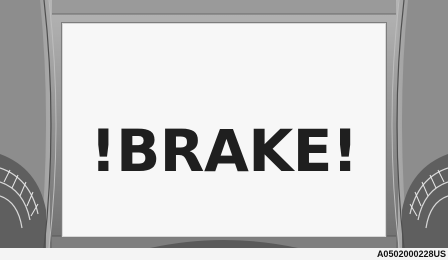 Image resolution: width=448 pixels, height=260 pixels. Describe the element at coordinates (411, 254) in the screenshot. I see `figure-reference-code: A0502000228US` at that location.